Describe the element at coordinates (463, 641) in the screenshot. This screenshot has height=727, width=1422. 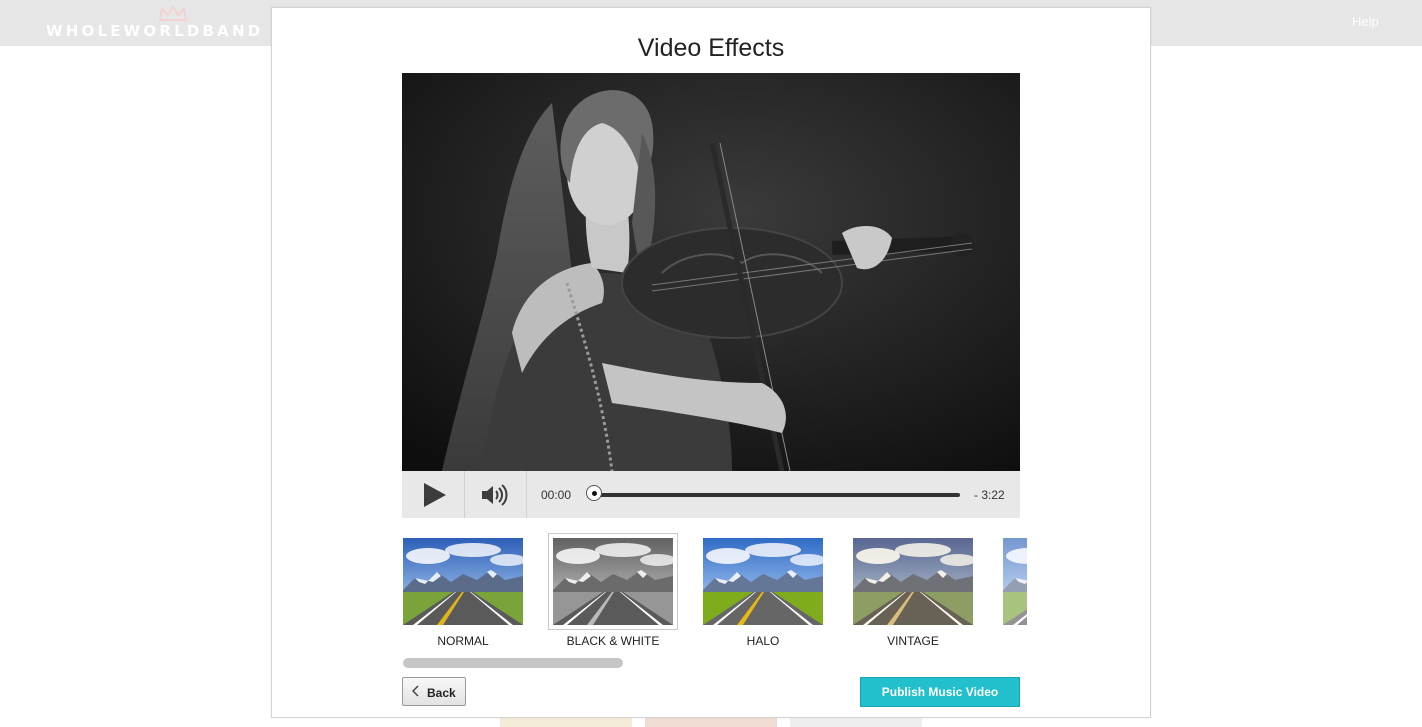
I see `effect-label: NORMAL` at that location.